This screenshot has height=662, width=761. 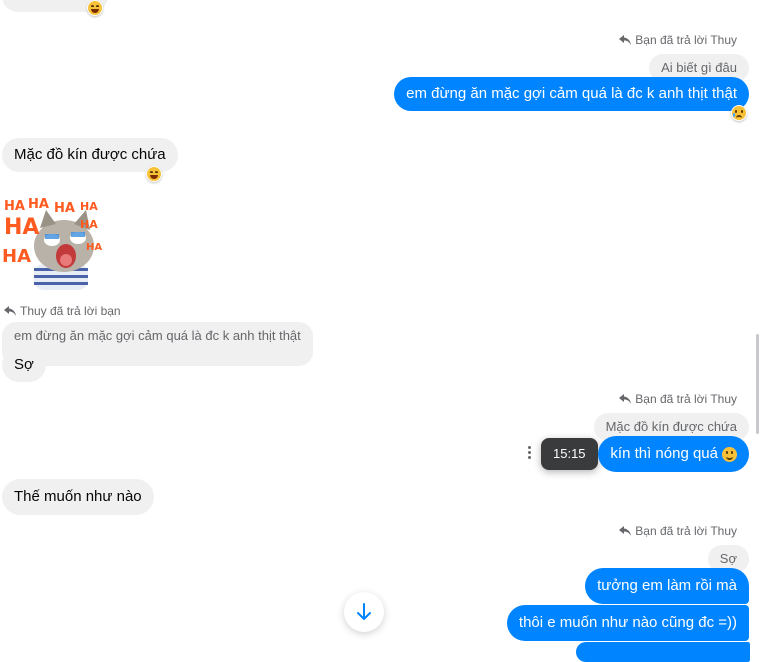 I want to click on cat-laughing-sticker: HA HA HA HA HA HA HA HA, so click(x=52, y=244).